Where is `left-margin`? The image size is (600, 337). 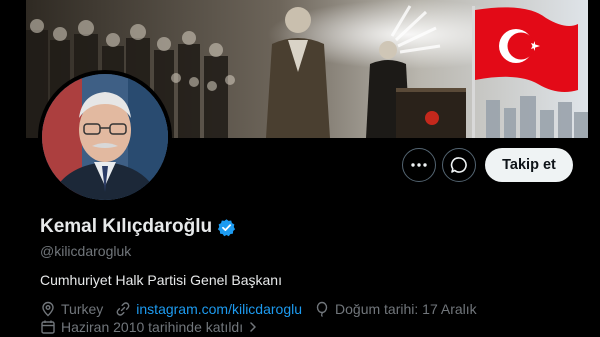 left-margin is located at coordinates (13, 168).